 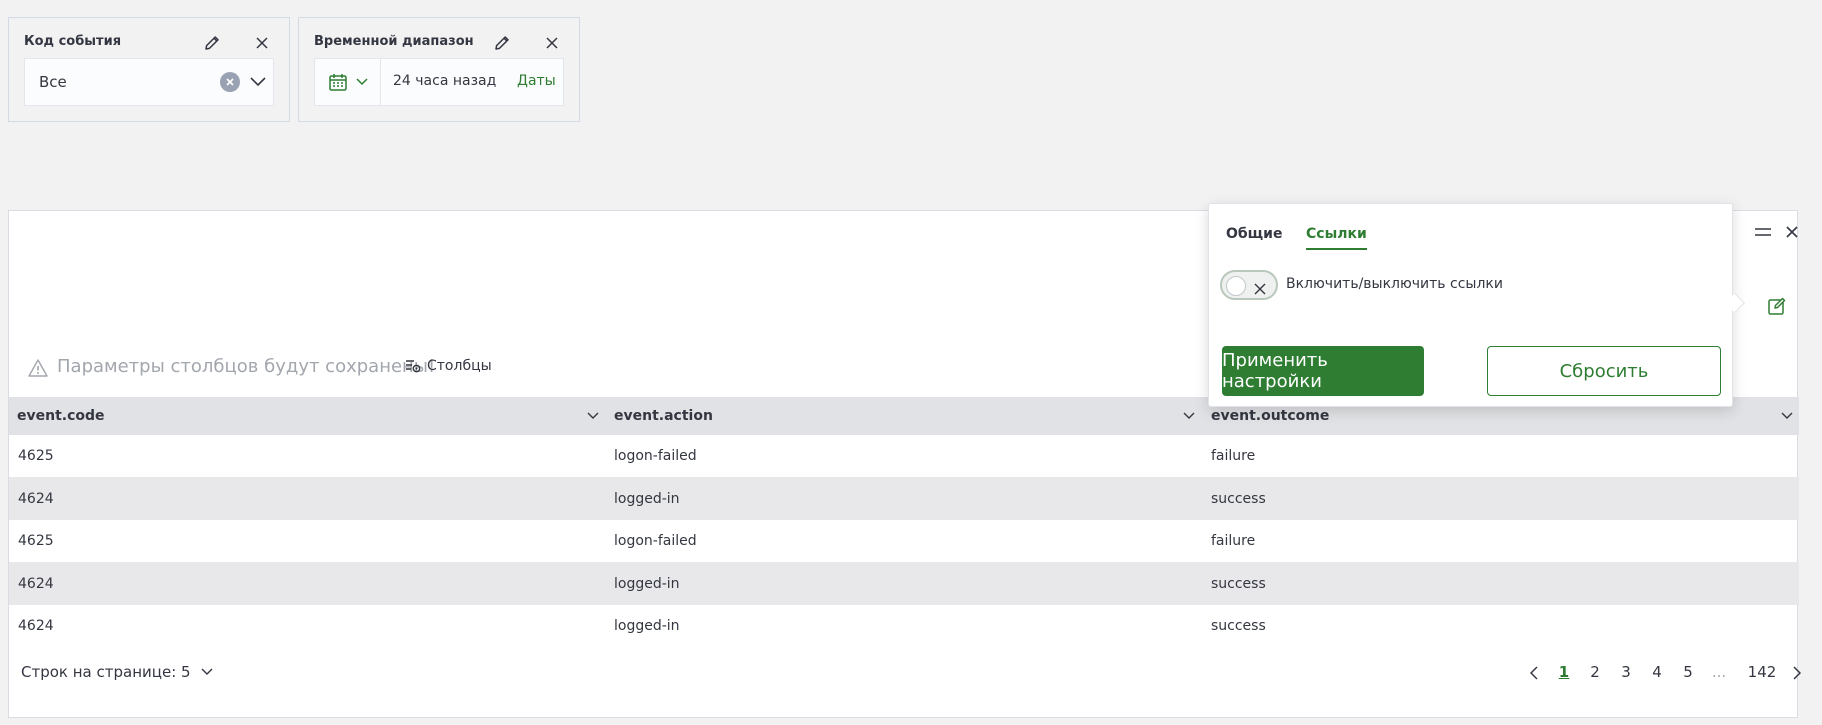 I want to click on time-range-picker: 24 часа назад Даты, so click(x=439, y=82).